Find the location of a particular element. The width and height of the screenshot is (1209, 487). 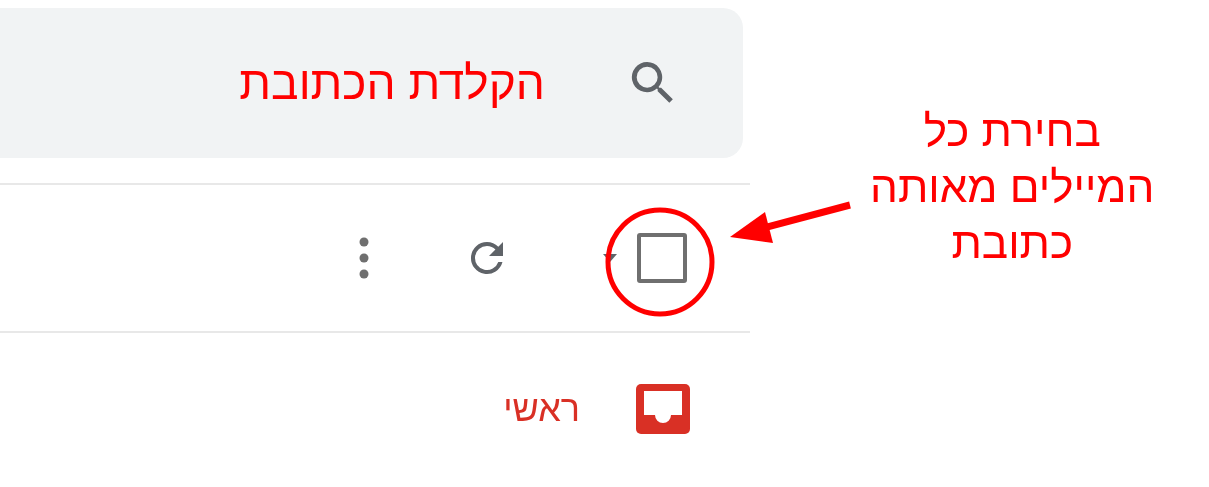

inbox-icon is located at coordinates (663, 409).